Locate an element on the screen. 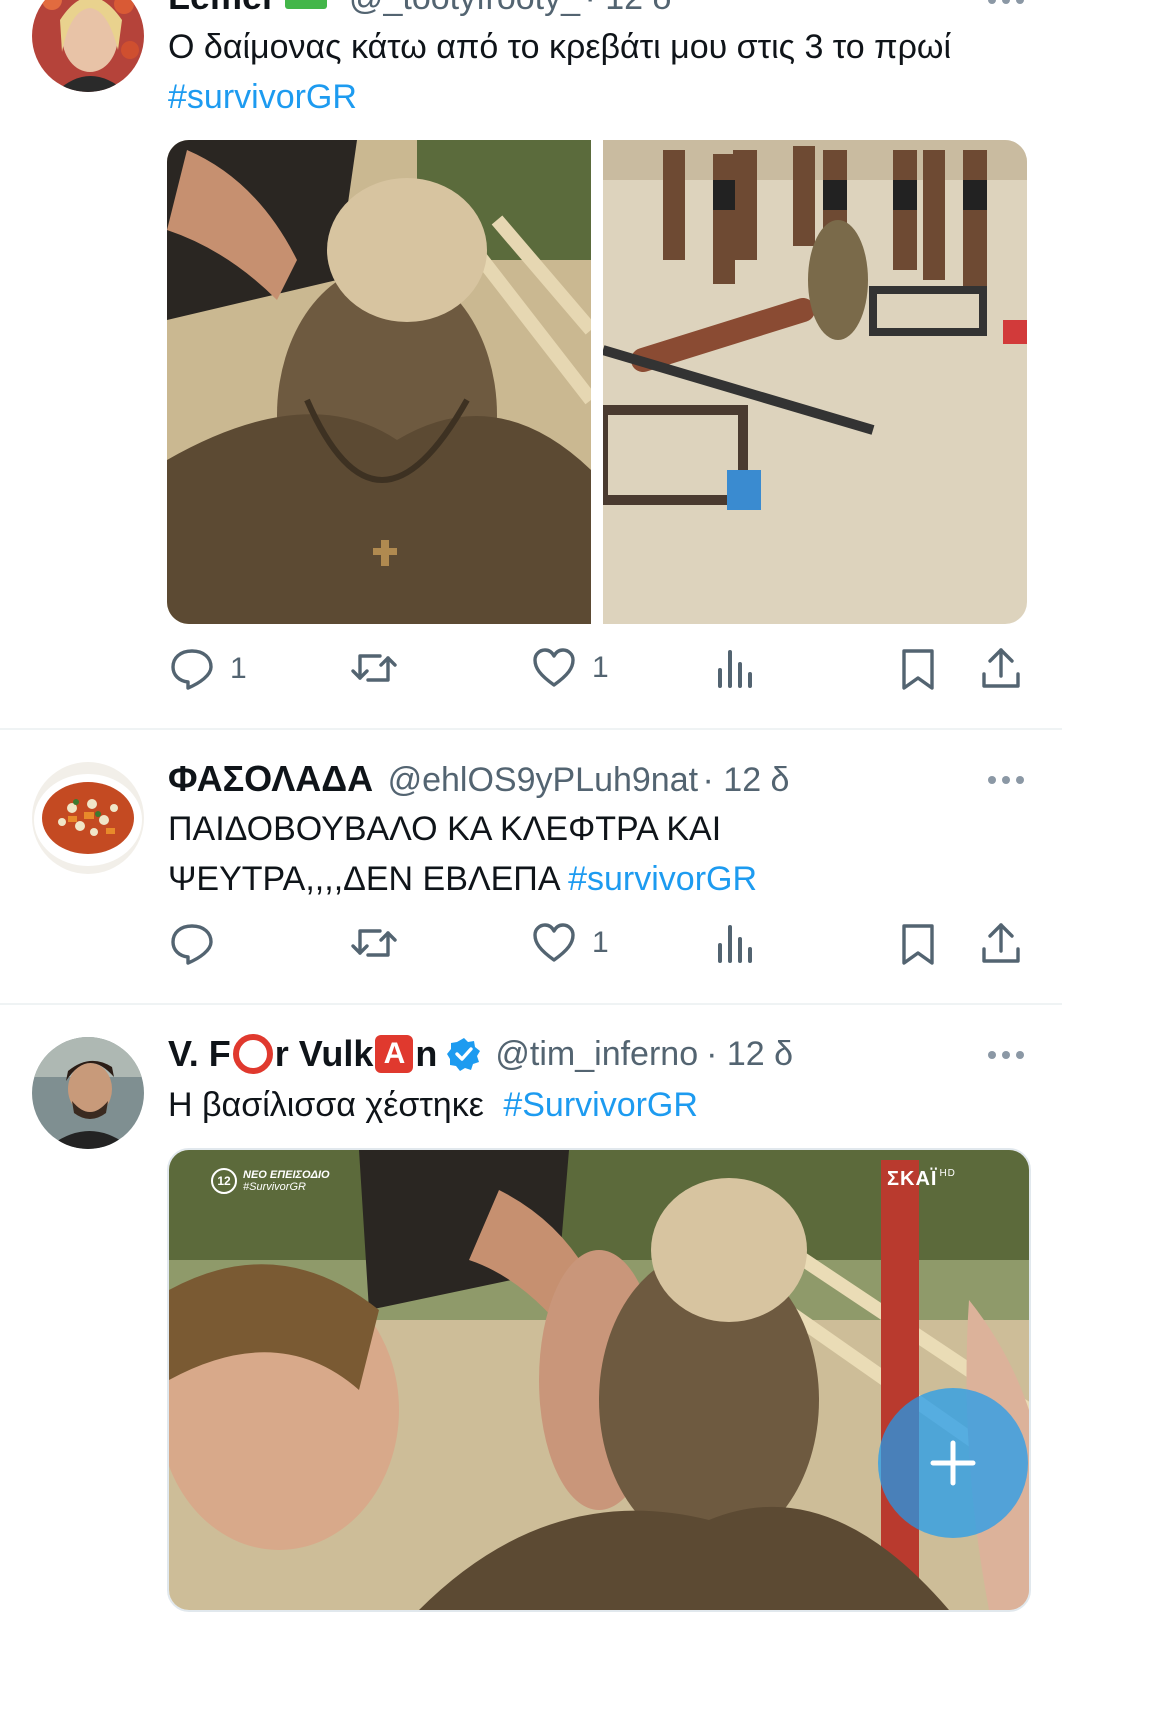 The height and width of the screenshot is (1728, 1170). tweet-body-line2-row: ΨΕΥΤΡΑ,,,,ΔΕΝ ΕΒΛΕΠΑ #survivorGR is located at coordinates (588, 879).